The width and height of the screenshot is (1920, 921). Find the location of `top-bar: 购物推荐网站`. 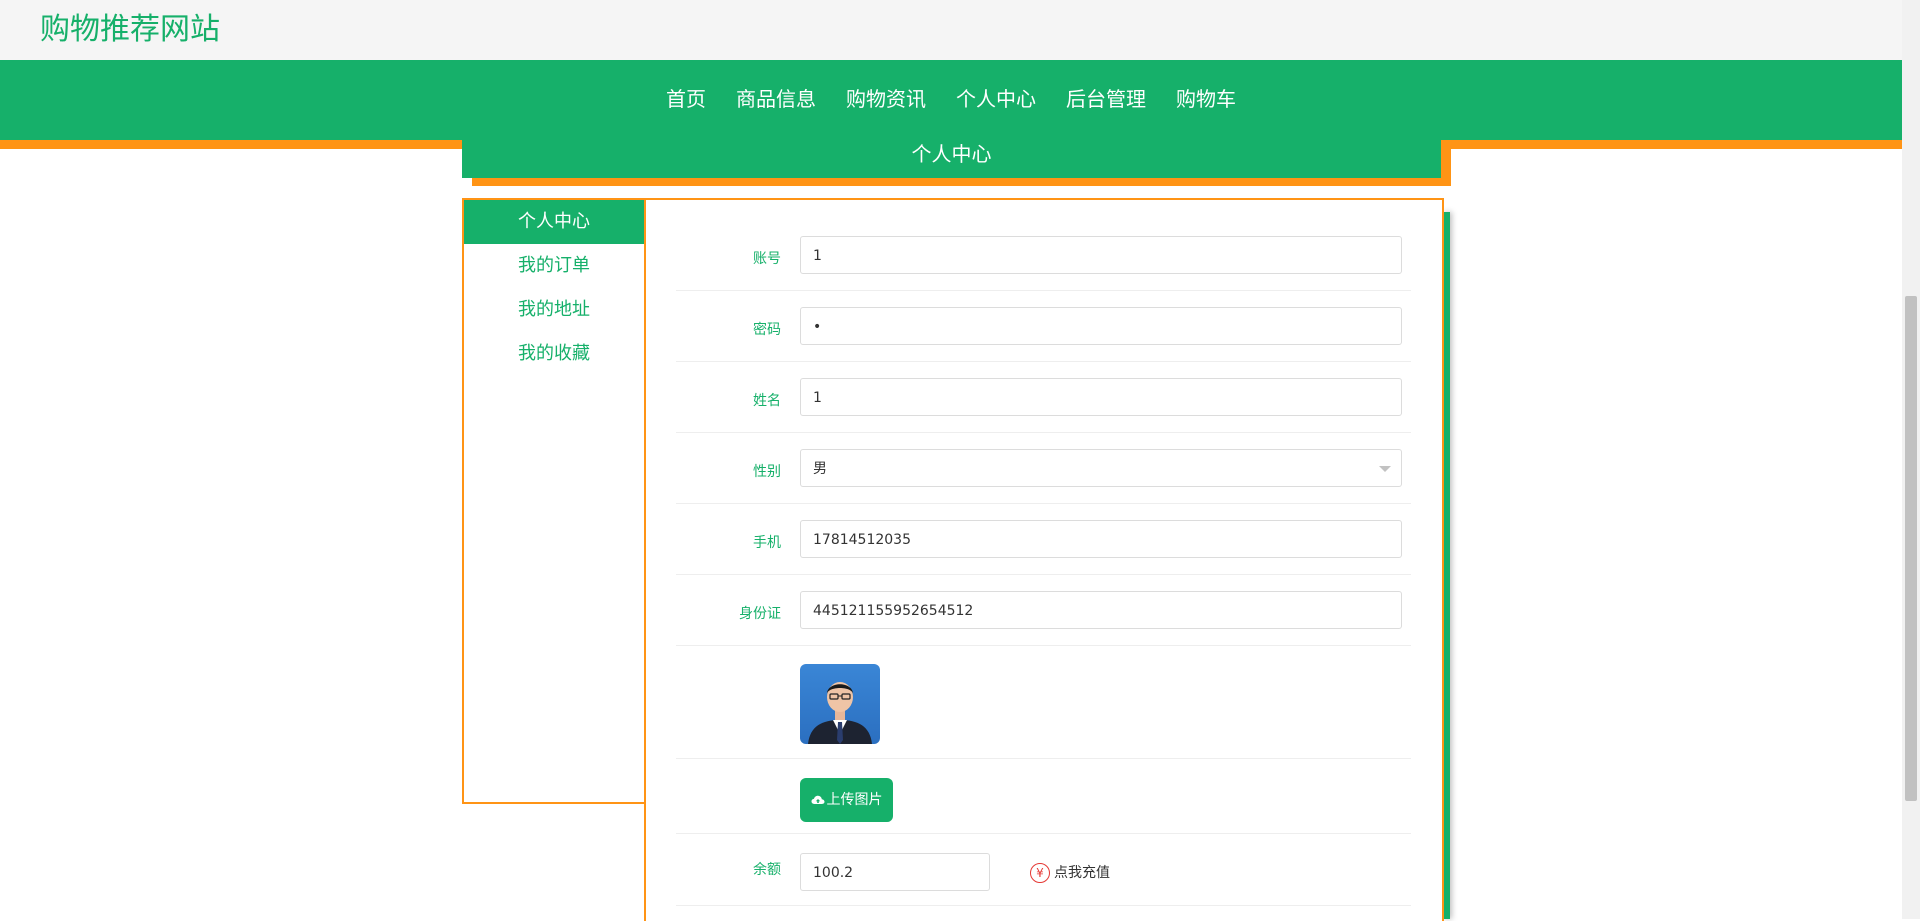

top-bar: 购物推荐网站 is located at coordinates (951, 30).